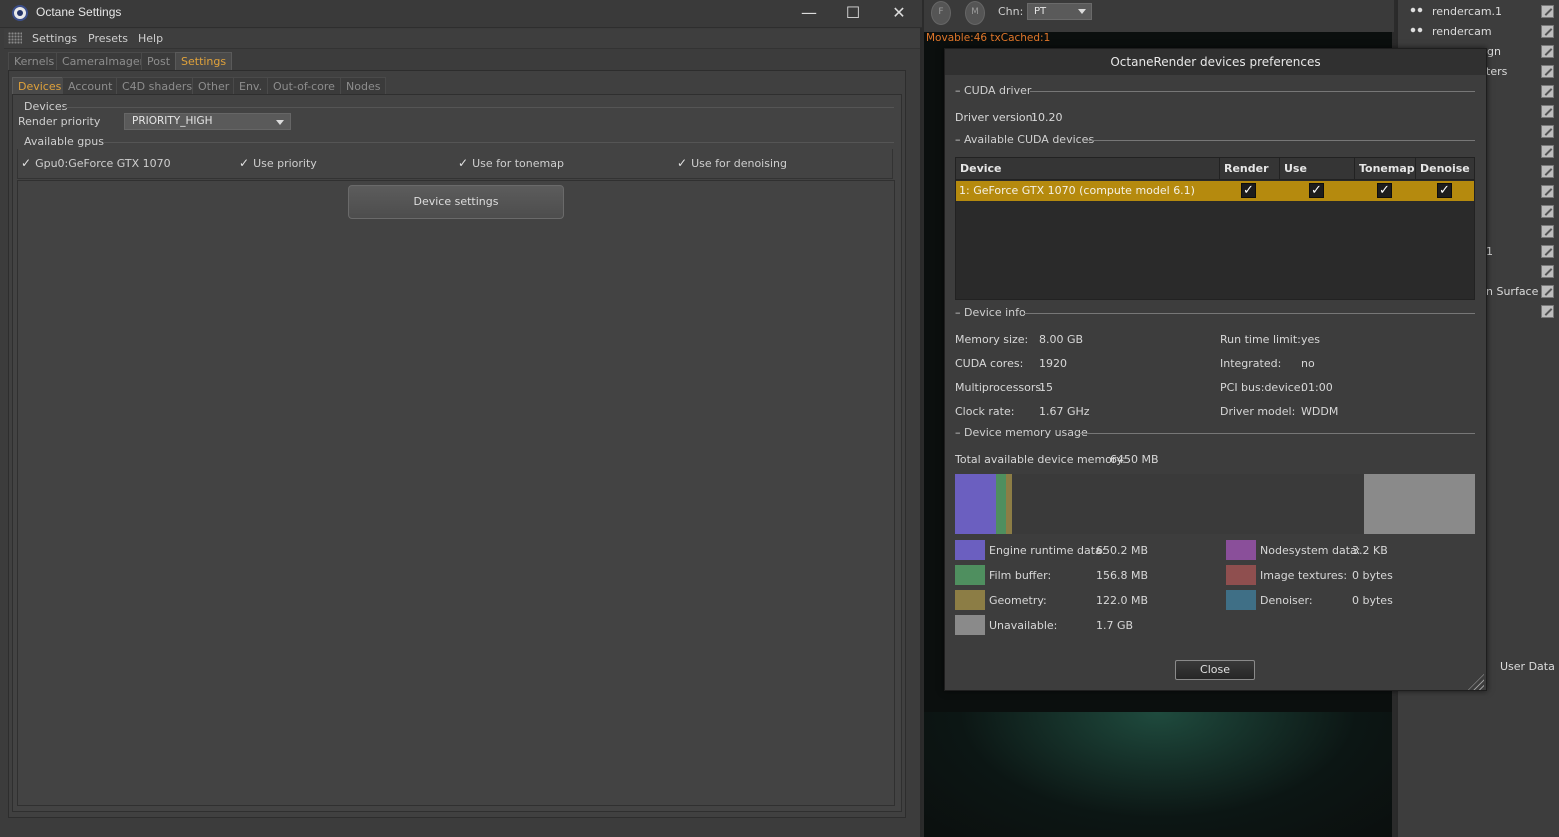 Image resolution: width=1559 pixels, height=837 pixels. I want to click on device-name: 1: GeForce GTX 1070 (compute model 6.1), so click(1077, 190).